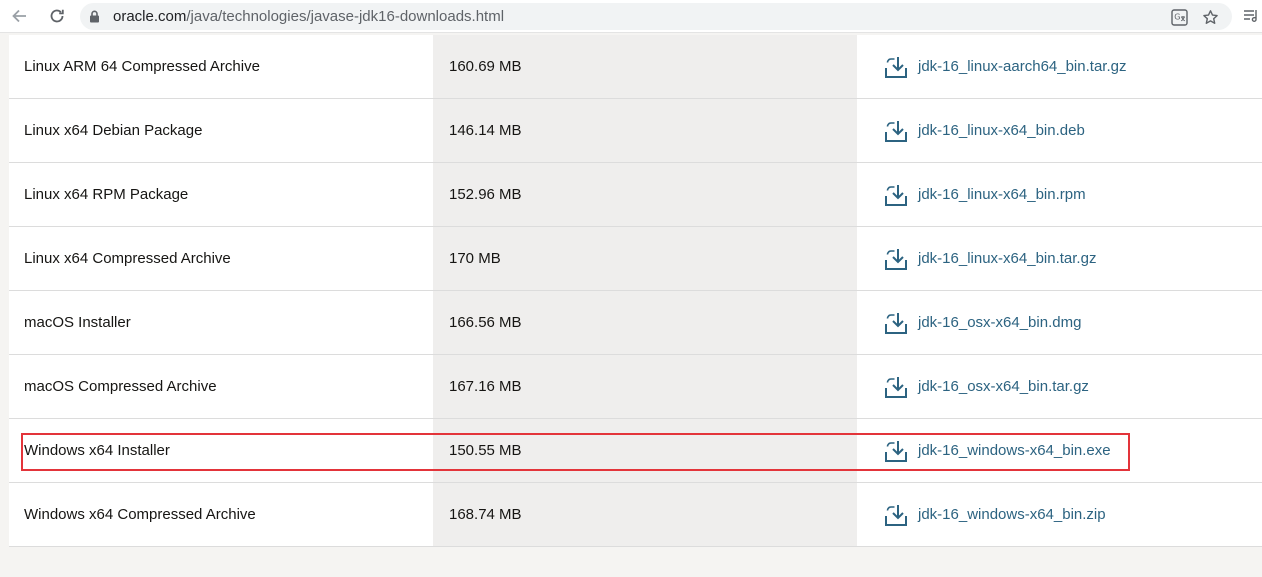 This screenshot has width=1262, height=577. What do you see at coordinates (1014, 450) in the screenshot?
I see `download-filename: jdk-16_windows-x64_bin.exe` at bounding box center [1014, 450].